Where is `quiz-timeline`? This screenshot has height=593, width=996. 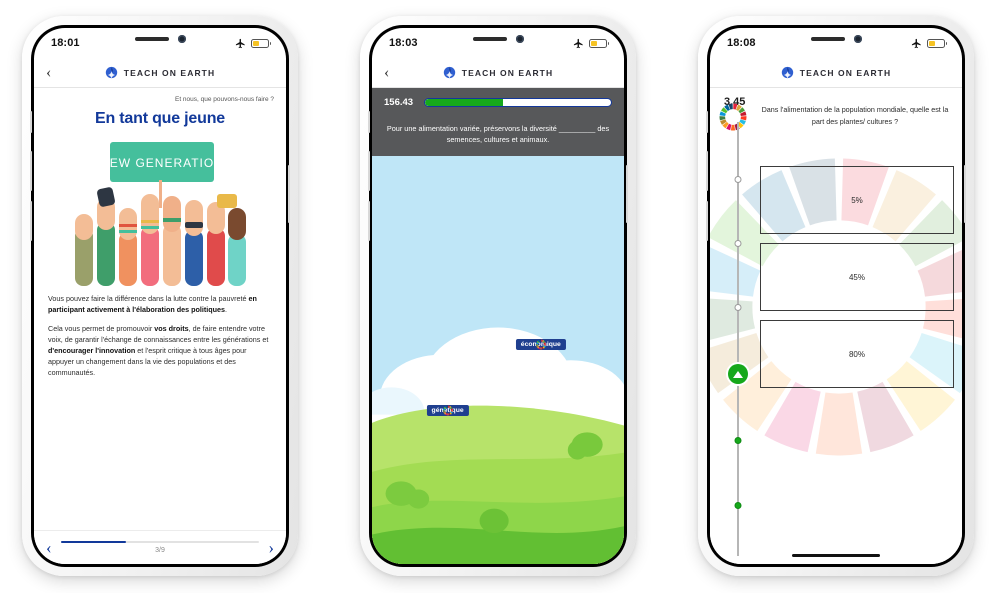
quiz-timeline is located at coordinates (738, 339).